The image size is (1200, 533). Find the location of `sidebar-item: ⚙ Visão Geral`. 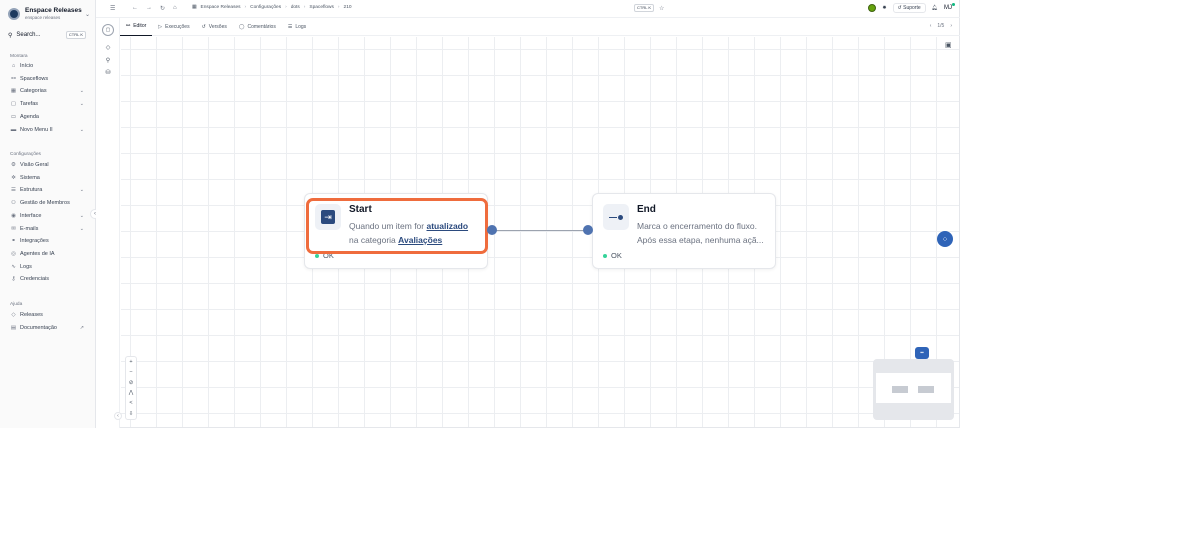

sidebar-item: ⚙ Visão Geral is located at coordinates (47, 165).